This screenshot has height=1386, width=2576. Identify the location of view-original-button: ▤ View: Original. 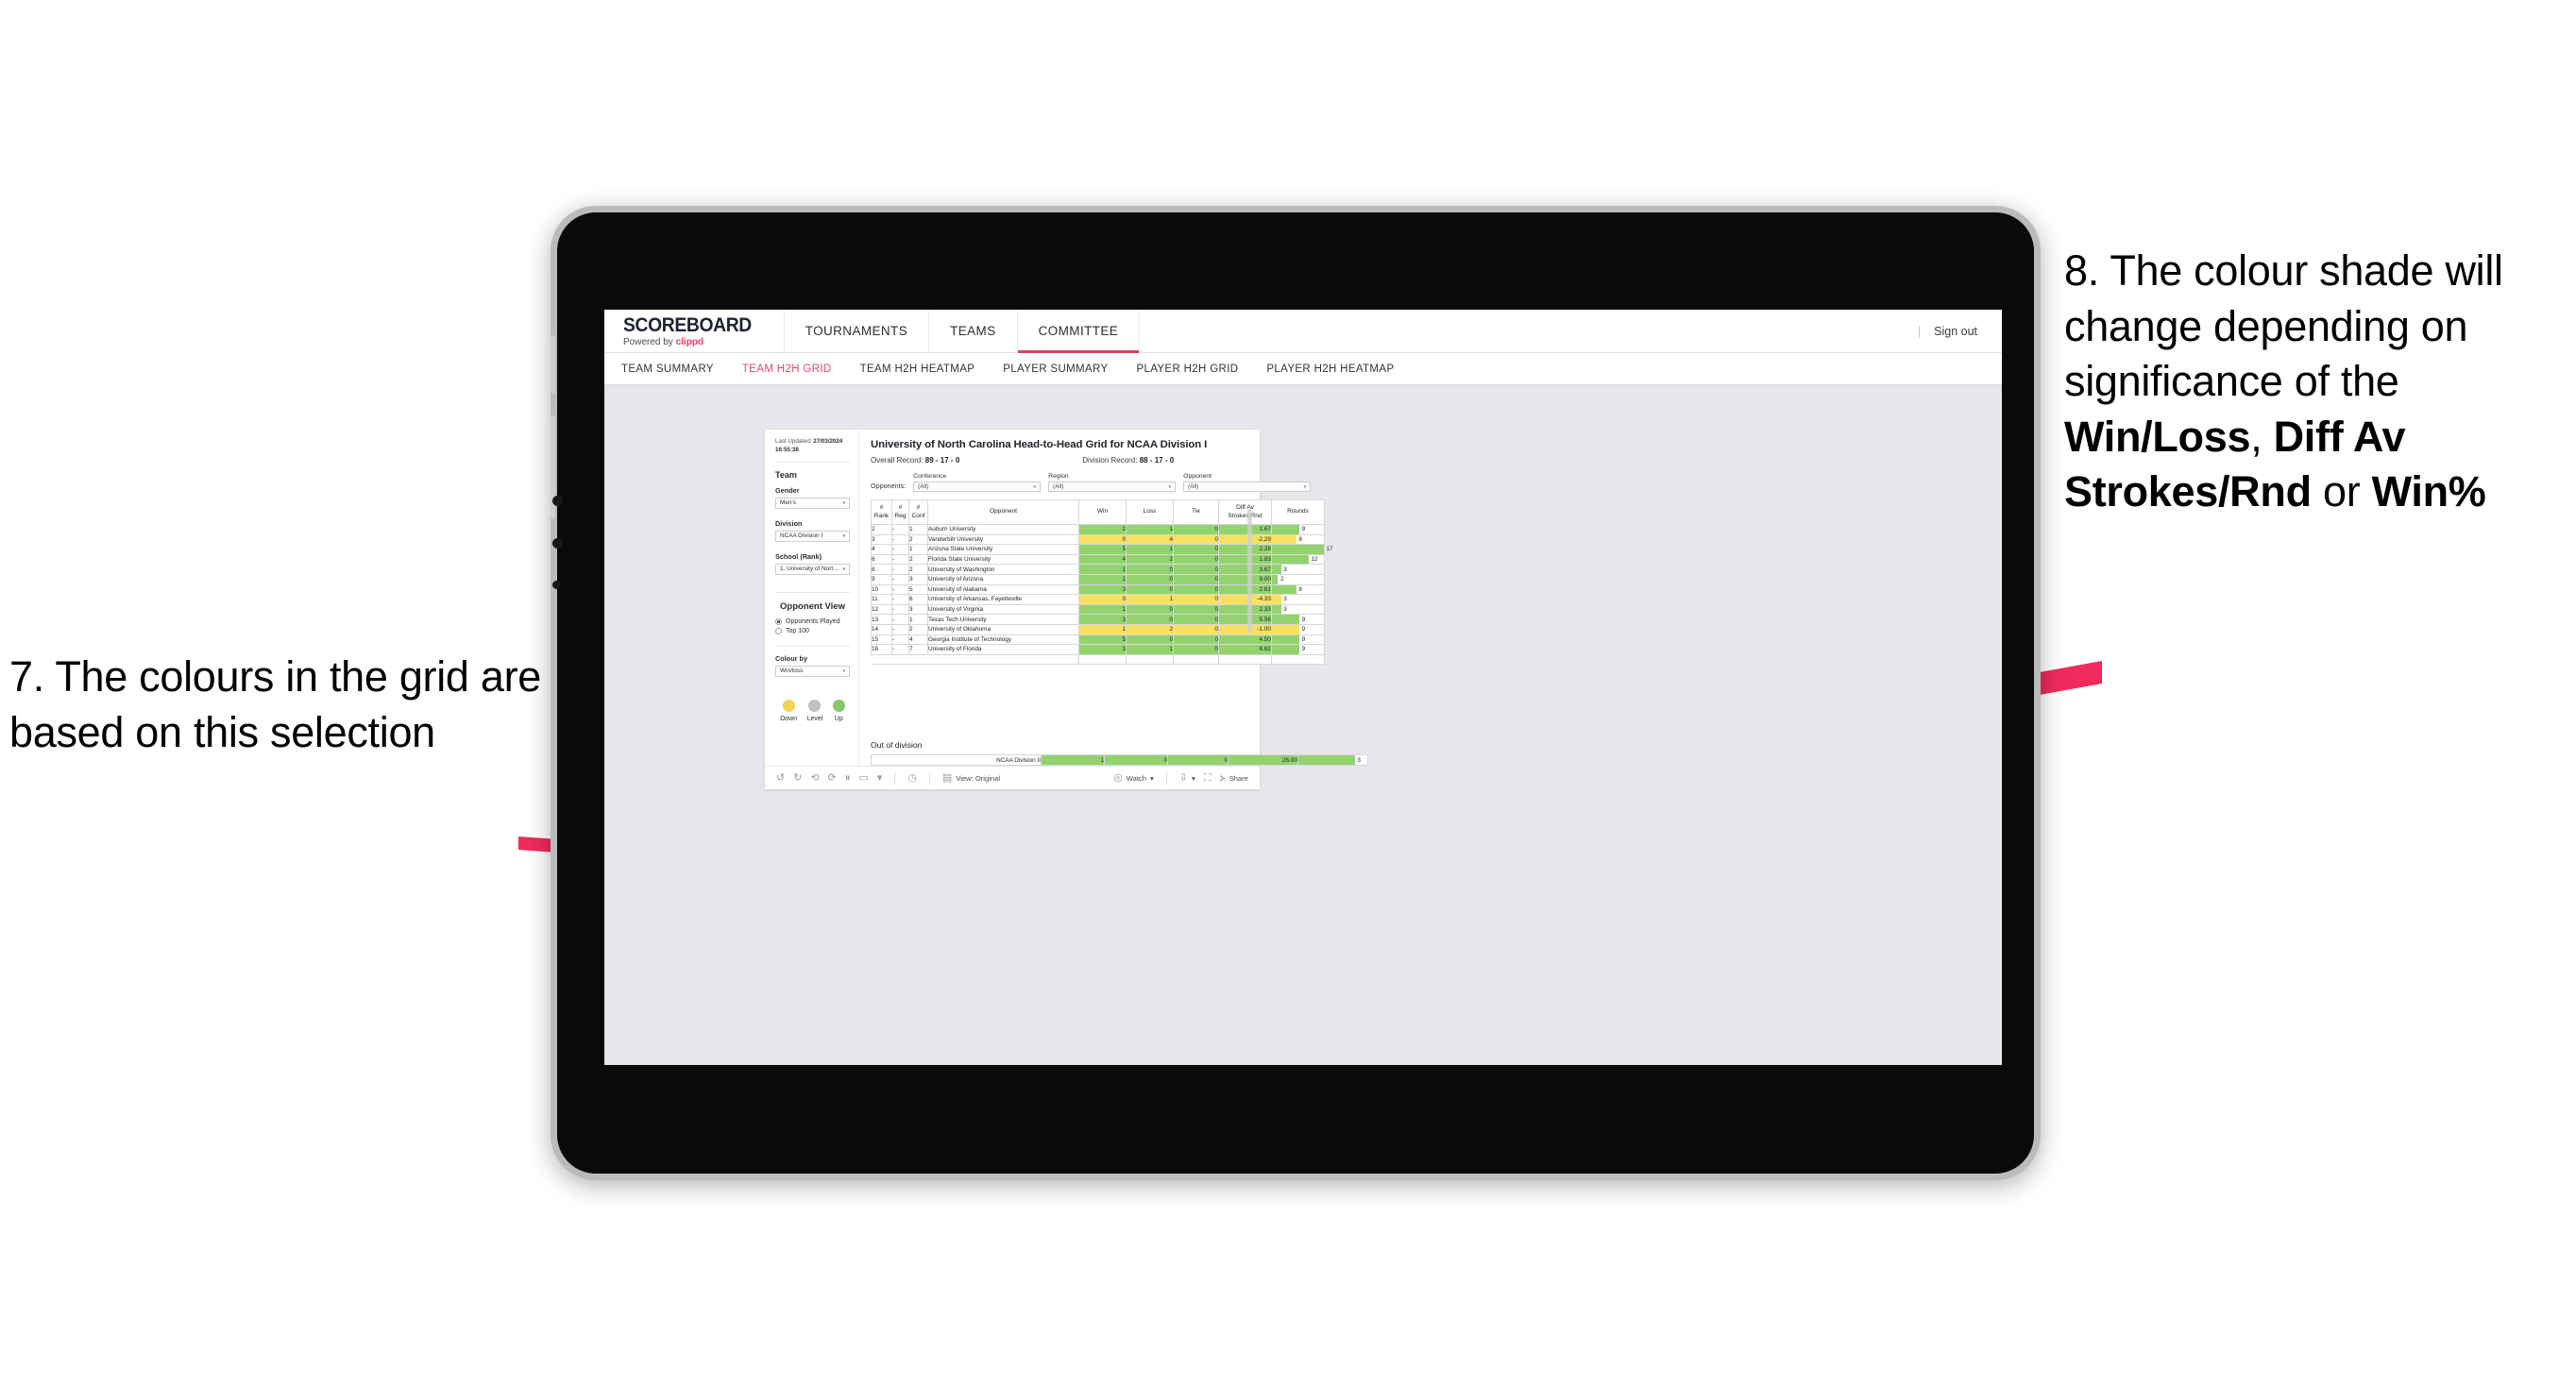
(971, 778).